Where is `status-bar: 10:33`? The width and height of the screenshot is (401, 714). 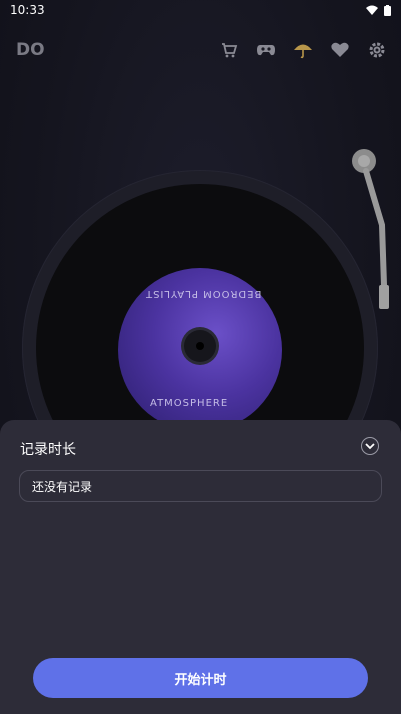
status-bar: 10:33 is located at coordinates (200, 10).